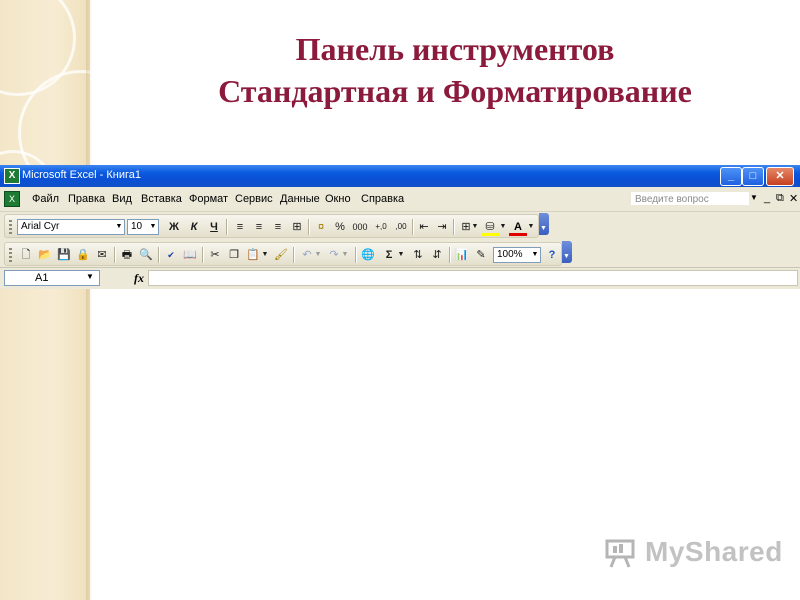  What do you see at coordinates (793, 198) in the screenshot?
I see `doc-close-icon: ✕` at bounding box center [793, 198].